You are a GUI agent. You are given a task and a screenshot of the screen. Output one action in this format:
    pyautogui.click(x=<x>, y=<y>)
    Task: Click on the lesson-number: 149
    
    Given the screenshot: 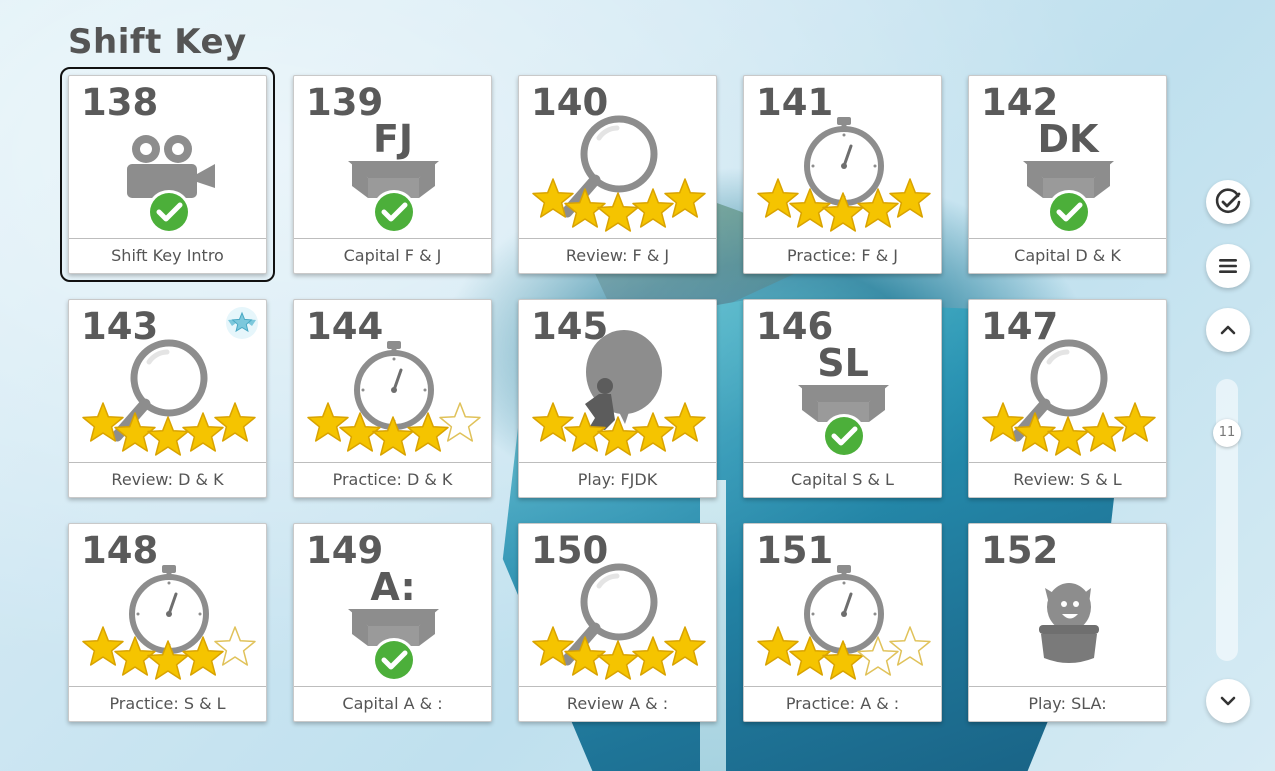 What is the action you would take?
    pyautogui.click(x=345, y=550)
    